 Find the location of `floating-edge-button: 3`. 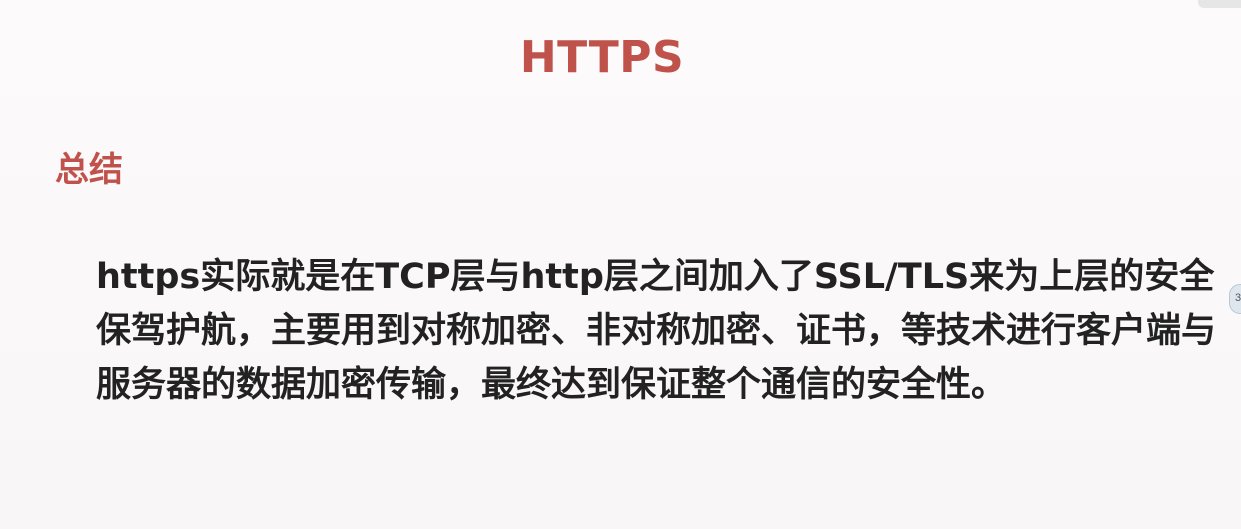

floating-edge-button: 3 is located at coordinates (1235, 299).